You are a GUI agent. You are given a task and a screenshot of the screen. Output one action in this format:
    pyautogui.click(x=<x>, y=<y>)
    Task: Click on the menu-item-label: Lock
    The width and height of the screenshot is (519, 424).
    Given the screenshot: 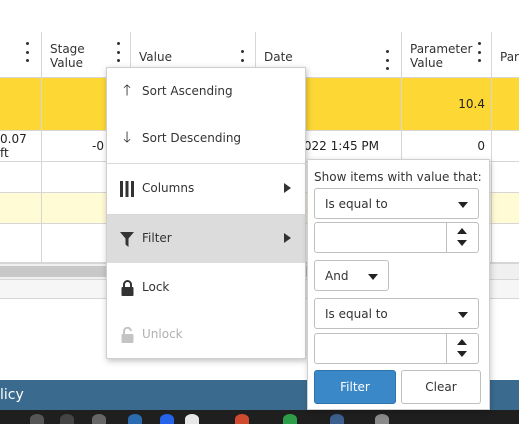 What is the action you would take?
    pyautogui.click(x=156, y=287)
    